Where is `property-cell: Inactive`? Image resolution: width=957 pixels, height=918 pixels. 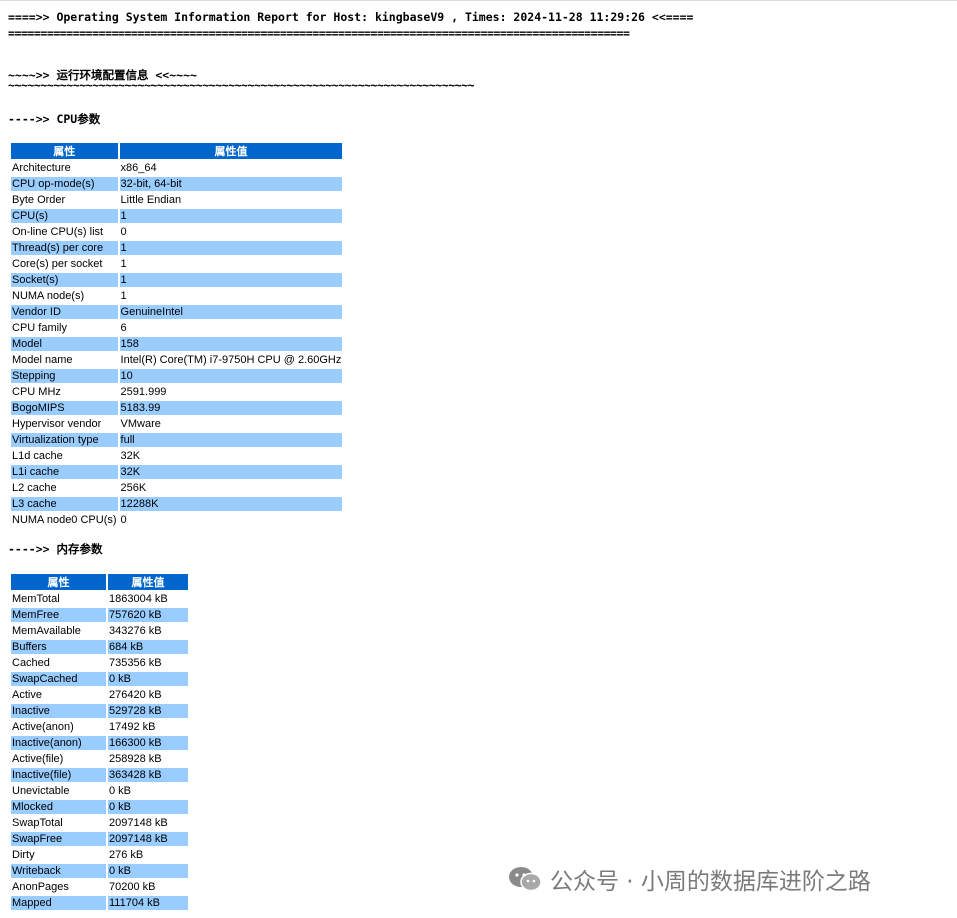 property-cell: Inactive is located at coordinates (58, 711).